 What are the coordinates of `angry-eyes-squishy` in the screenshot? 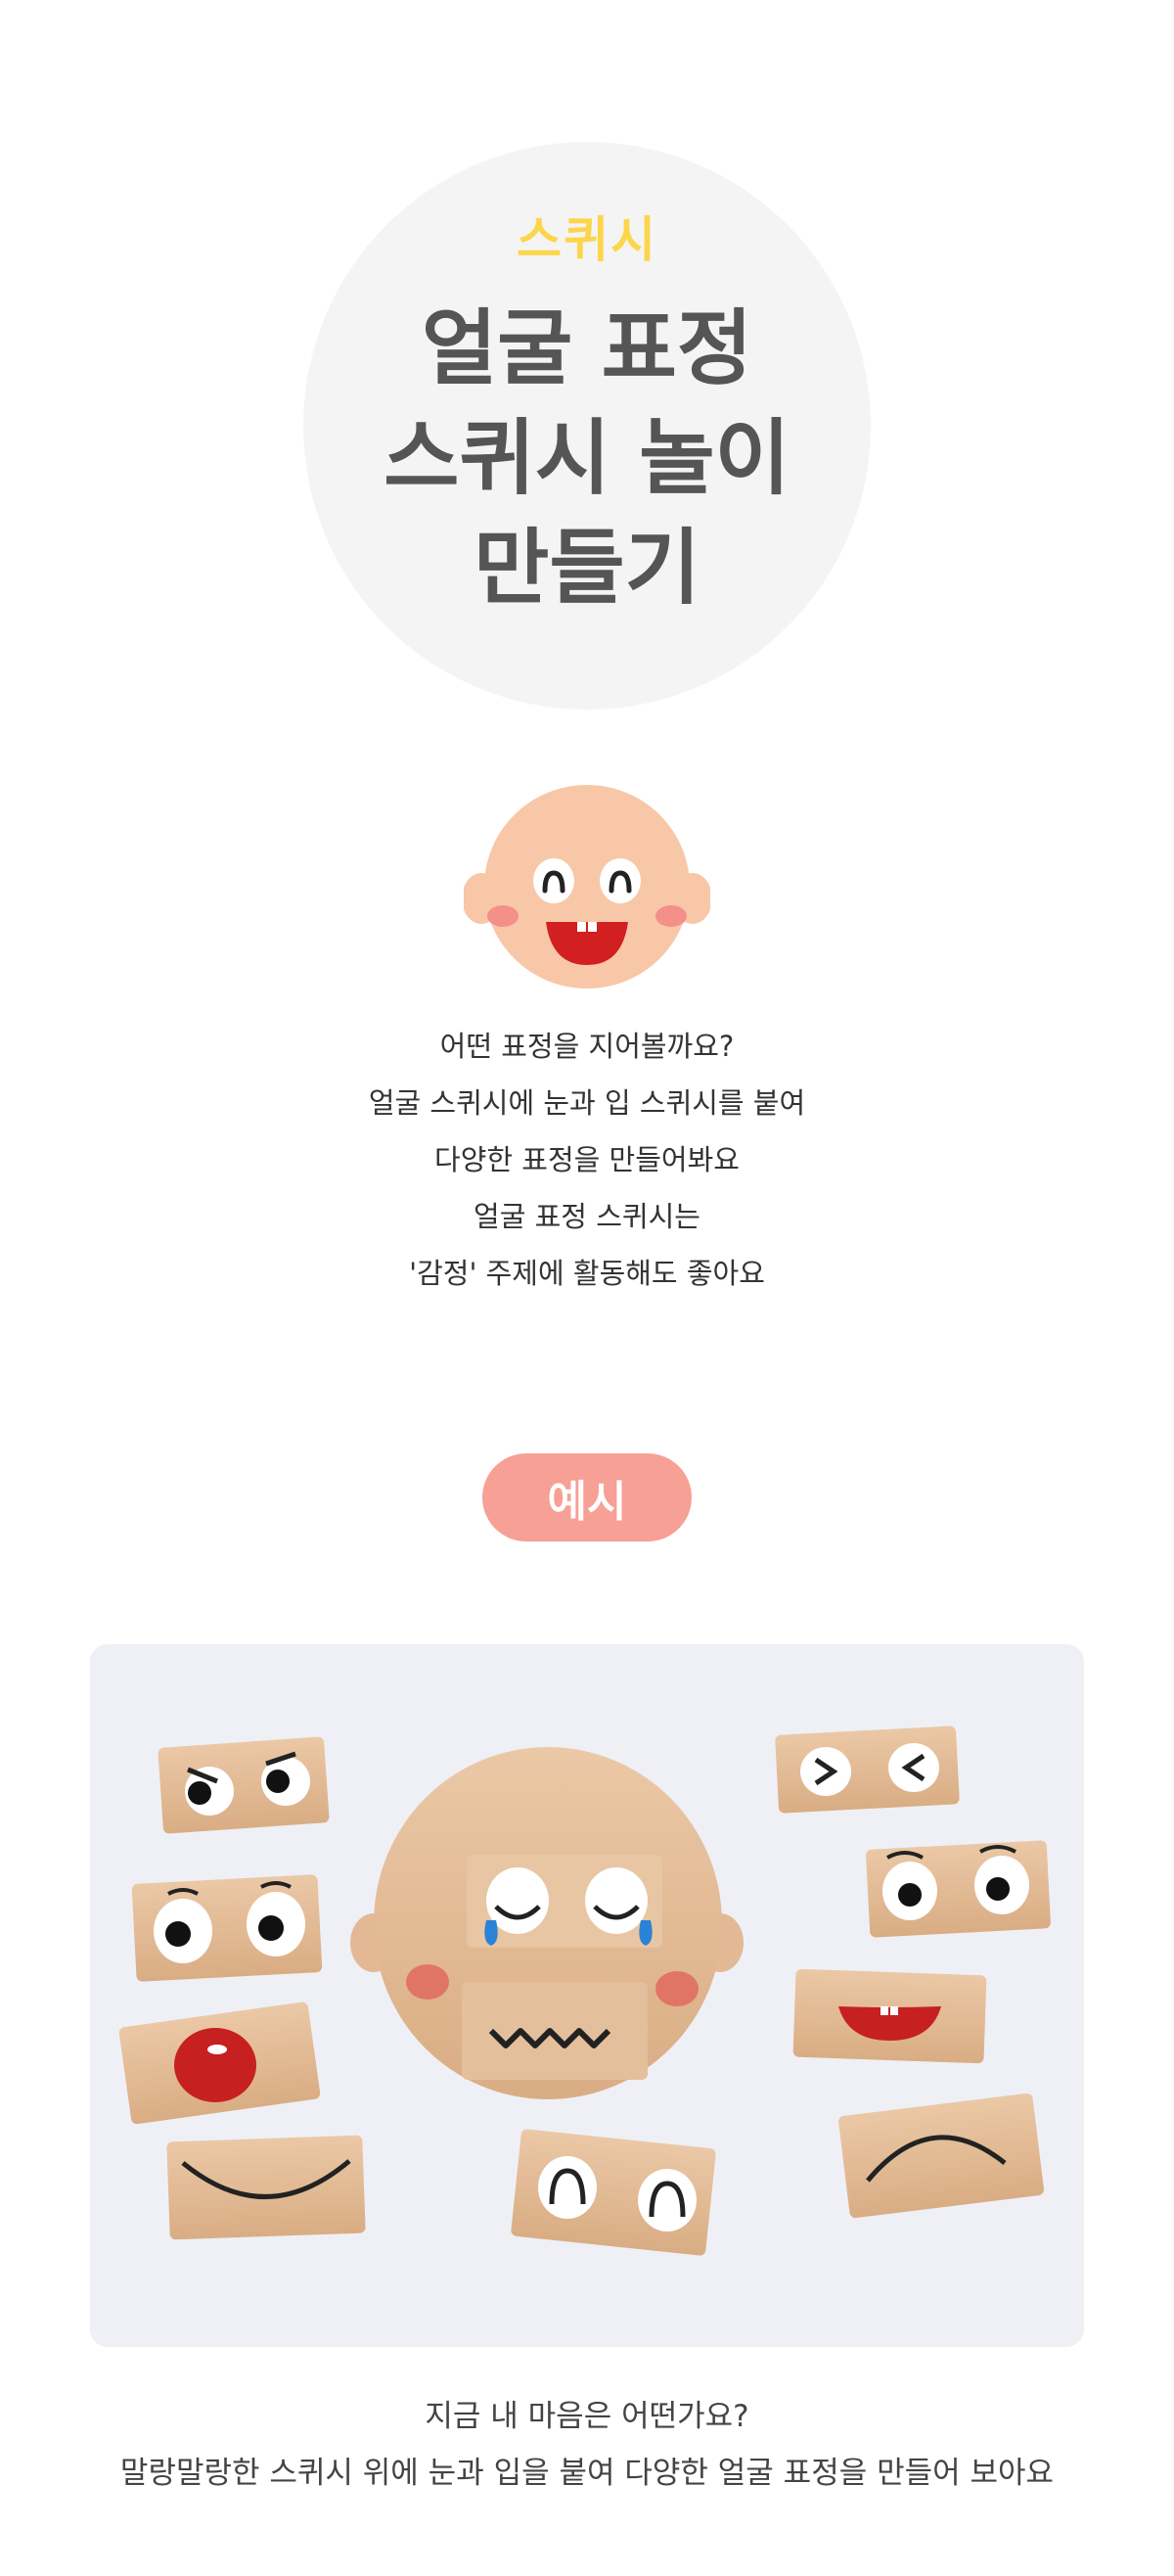 It's located at (244, 1785).